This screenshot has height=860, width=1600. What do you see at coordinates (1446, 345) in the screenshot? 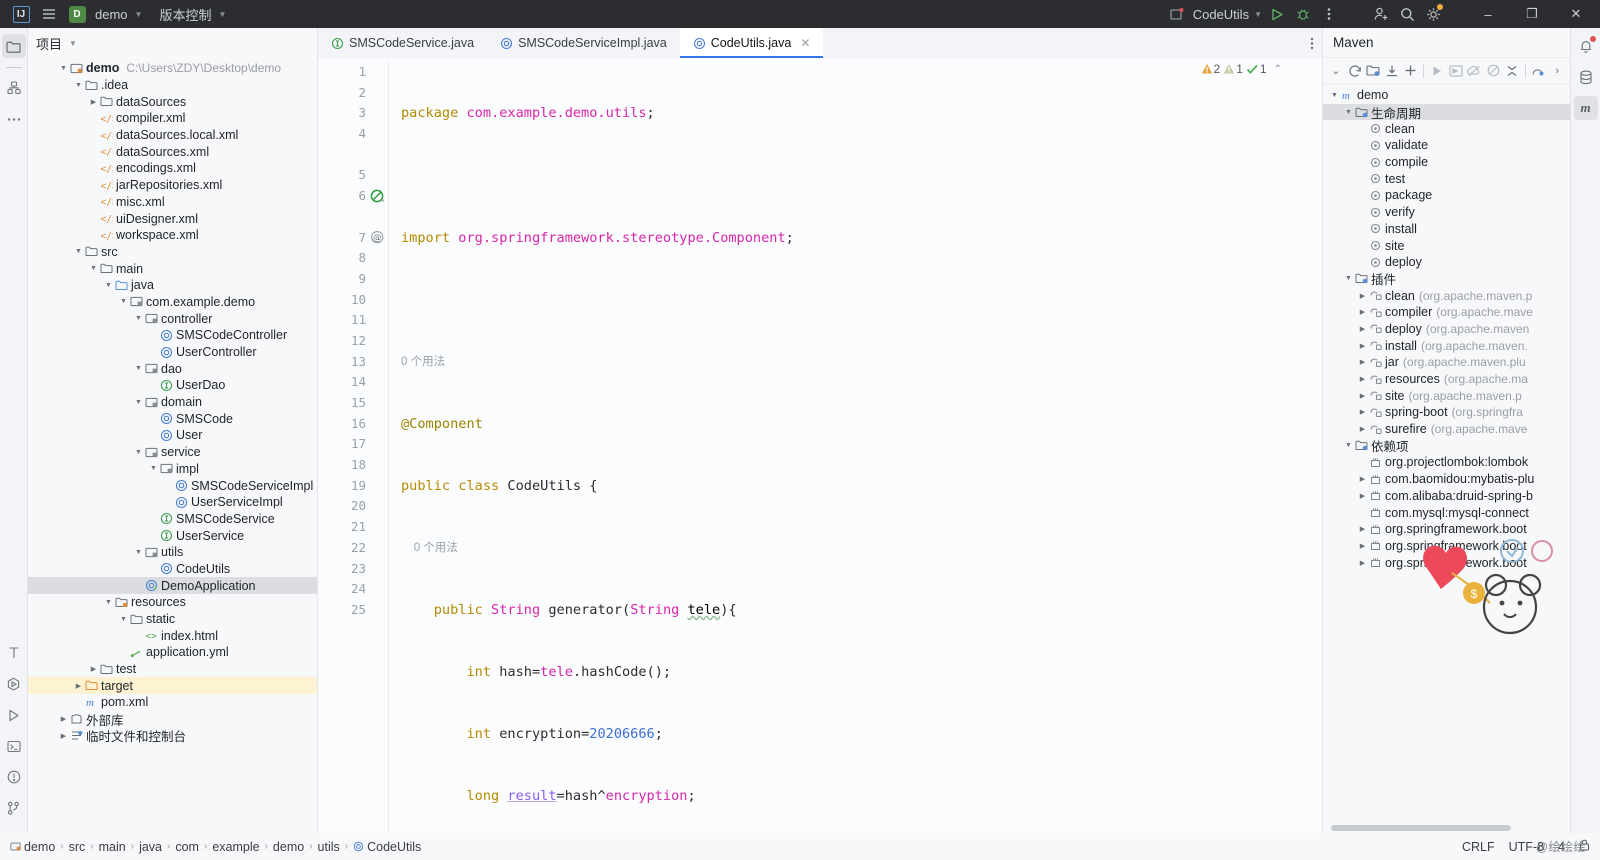
I see `maven-tree-item-install: ▶ install (org.apache.maven.` at bounding box center [1446, 345].